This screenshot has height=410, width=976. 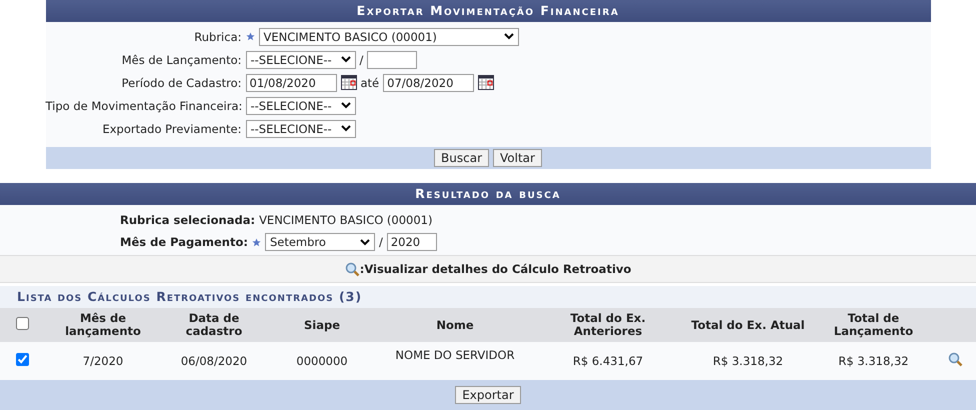 I want to click on export-button: Exportar, so click(x=488, y=395).